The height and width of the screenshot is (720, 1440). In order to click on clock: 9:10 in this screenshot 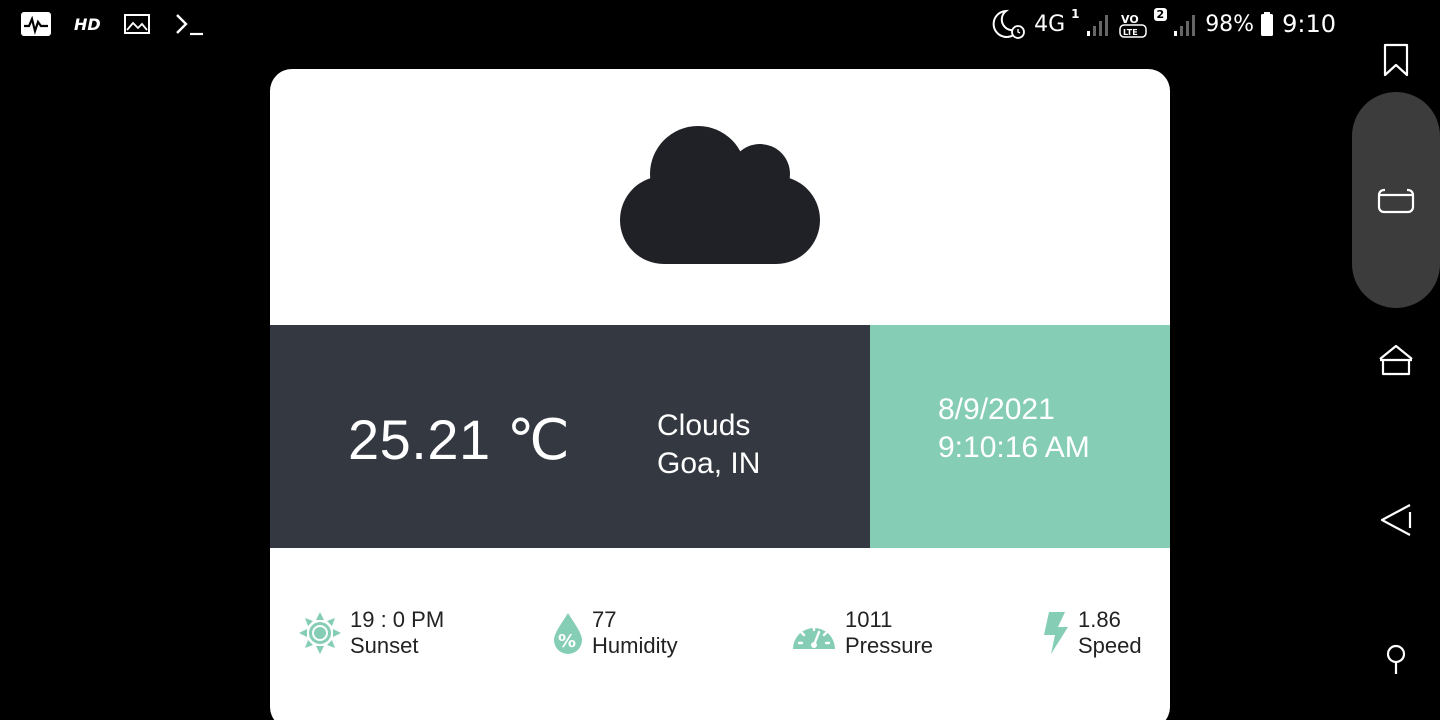, I will do `click(1309, 24)`.